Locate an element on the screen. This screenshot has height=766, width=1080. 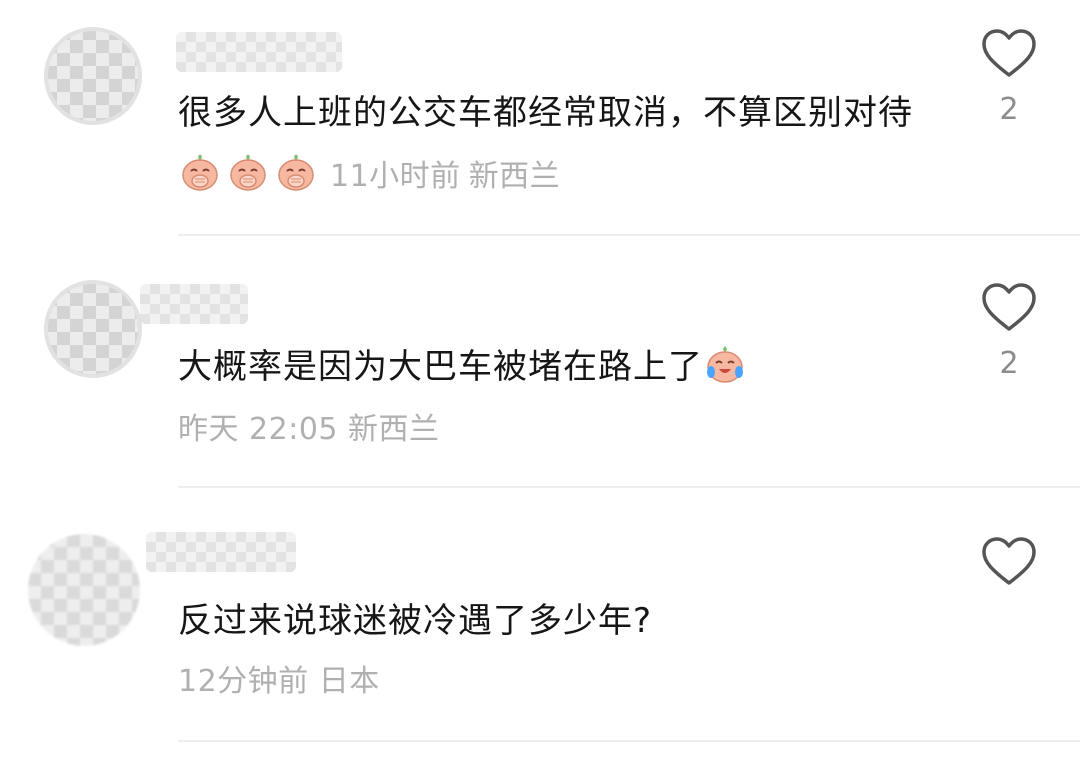
comment-meta: 昨天 22:05 新西兰 is located at coordinates (309, 430).